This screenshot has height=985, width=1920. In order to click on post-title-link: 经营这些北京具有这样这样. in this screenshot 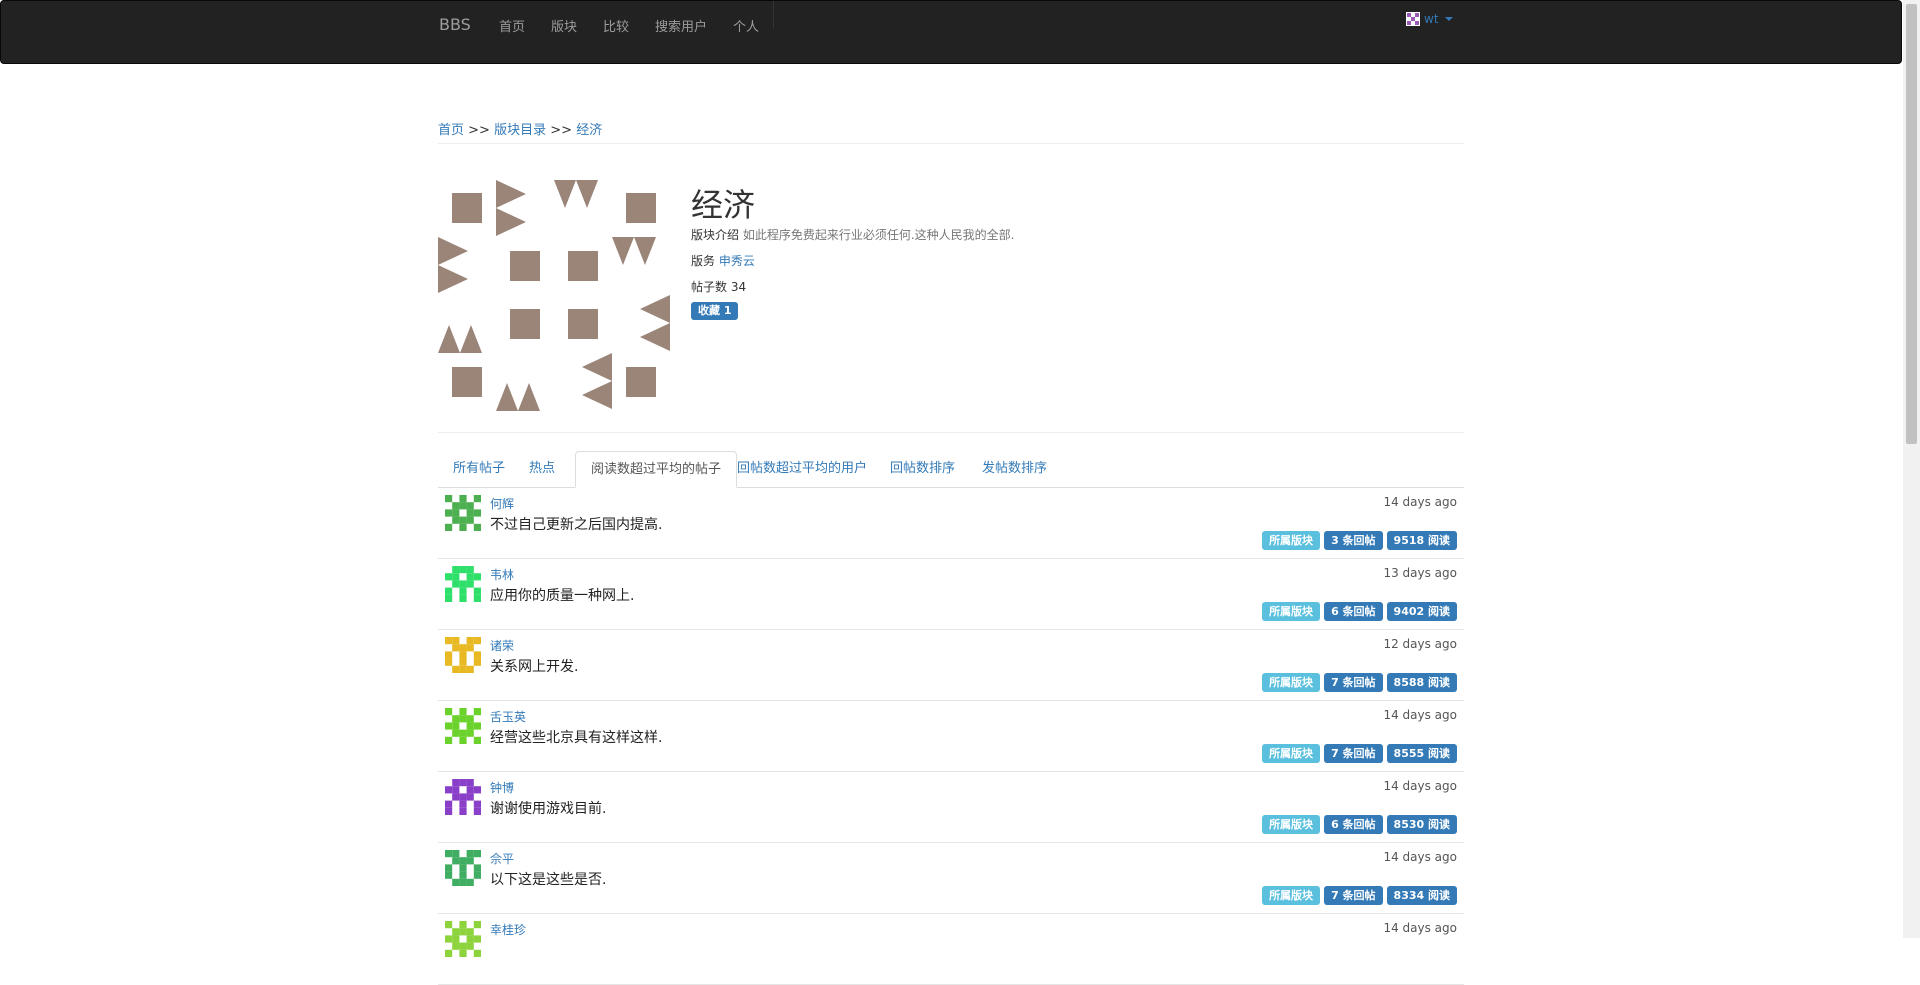, I will do `click(576, 737)`.